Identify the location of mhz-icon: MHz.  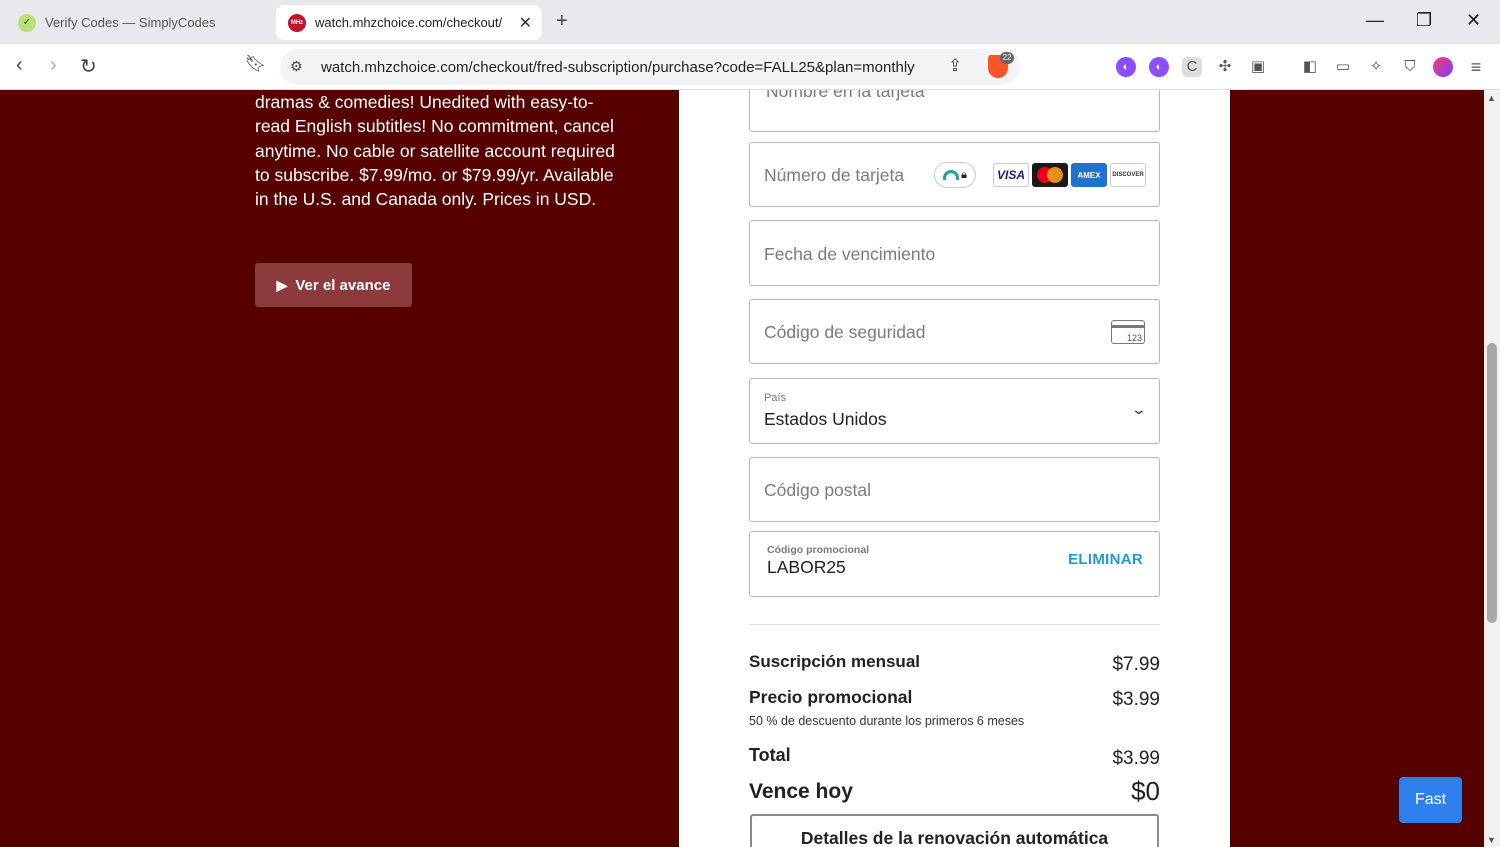
(297, 22).